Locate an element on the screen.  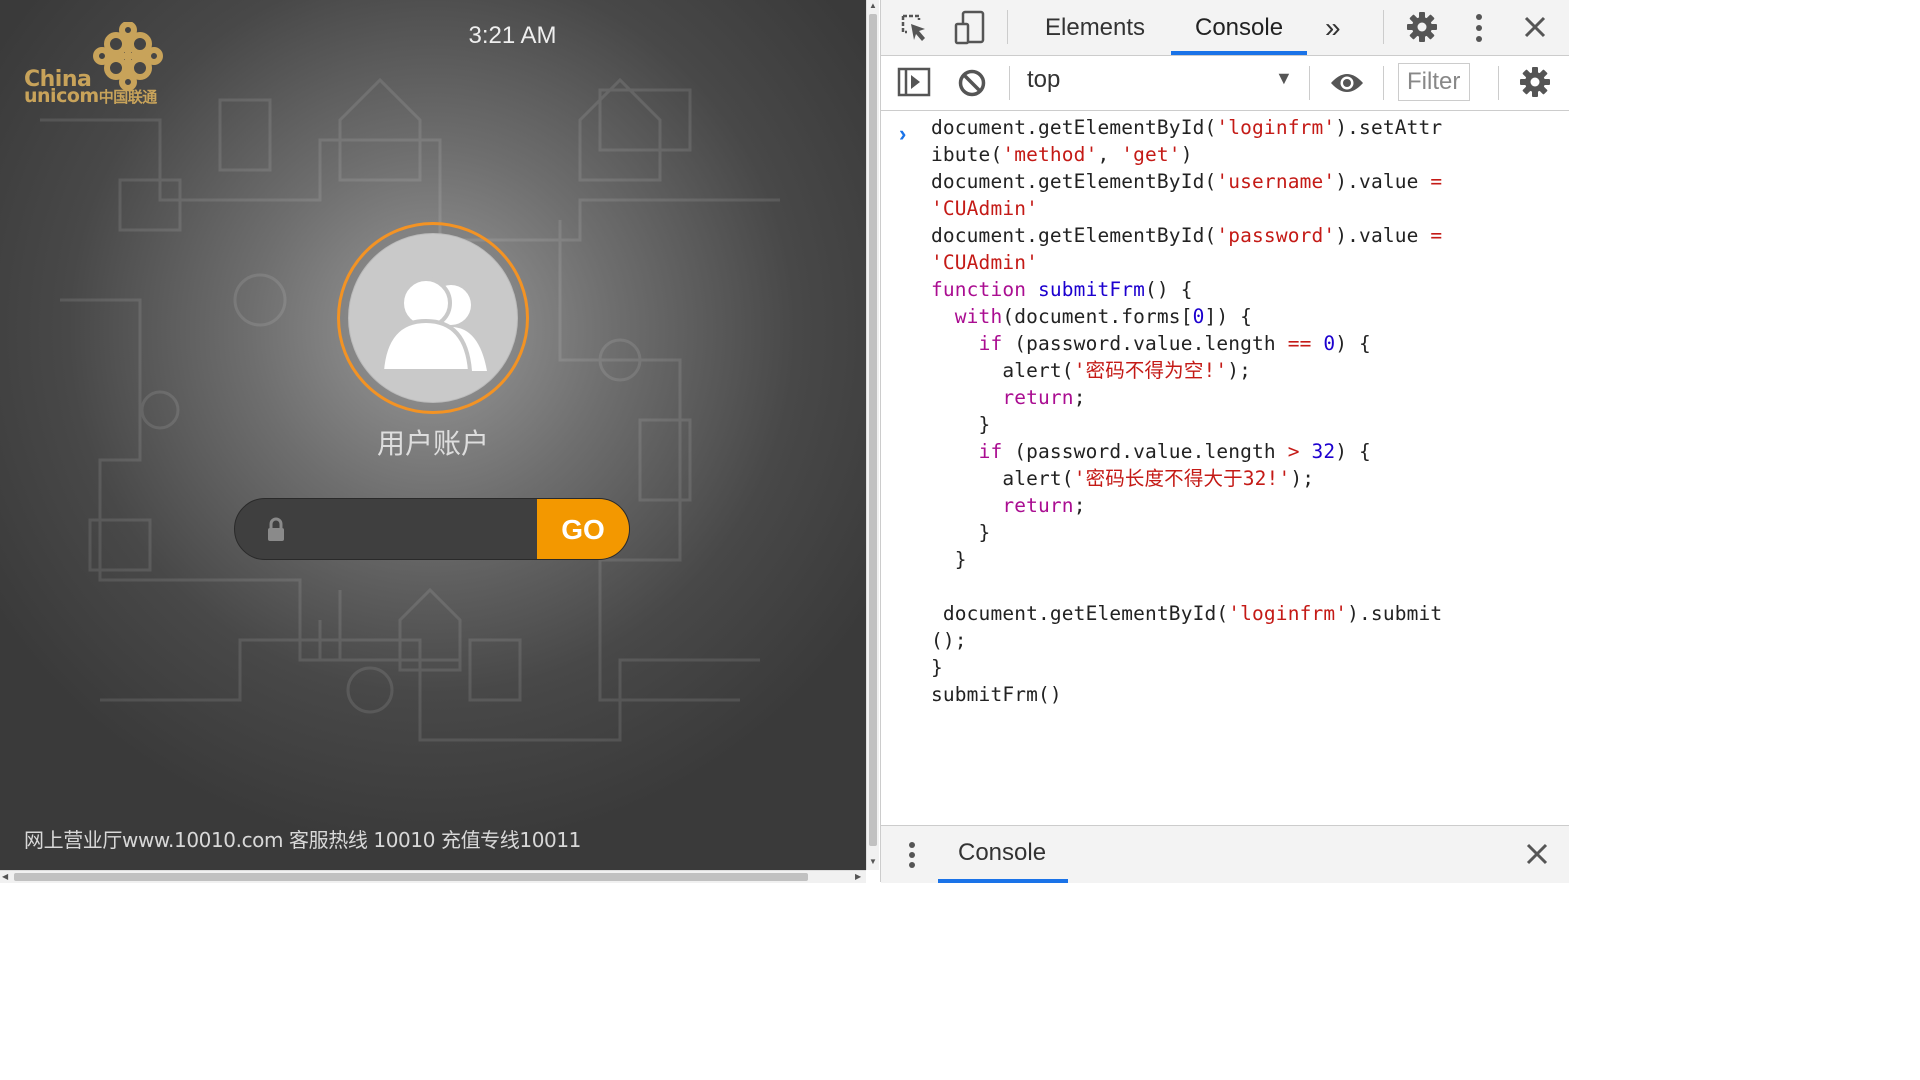
users-icon is located at coordinates (433, 325).